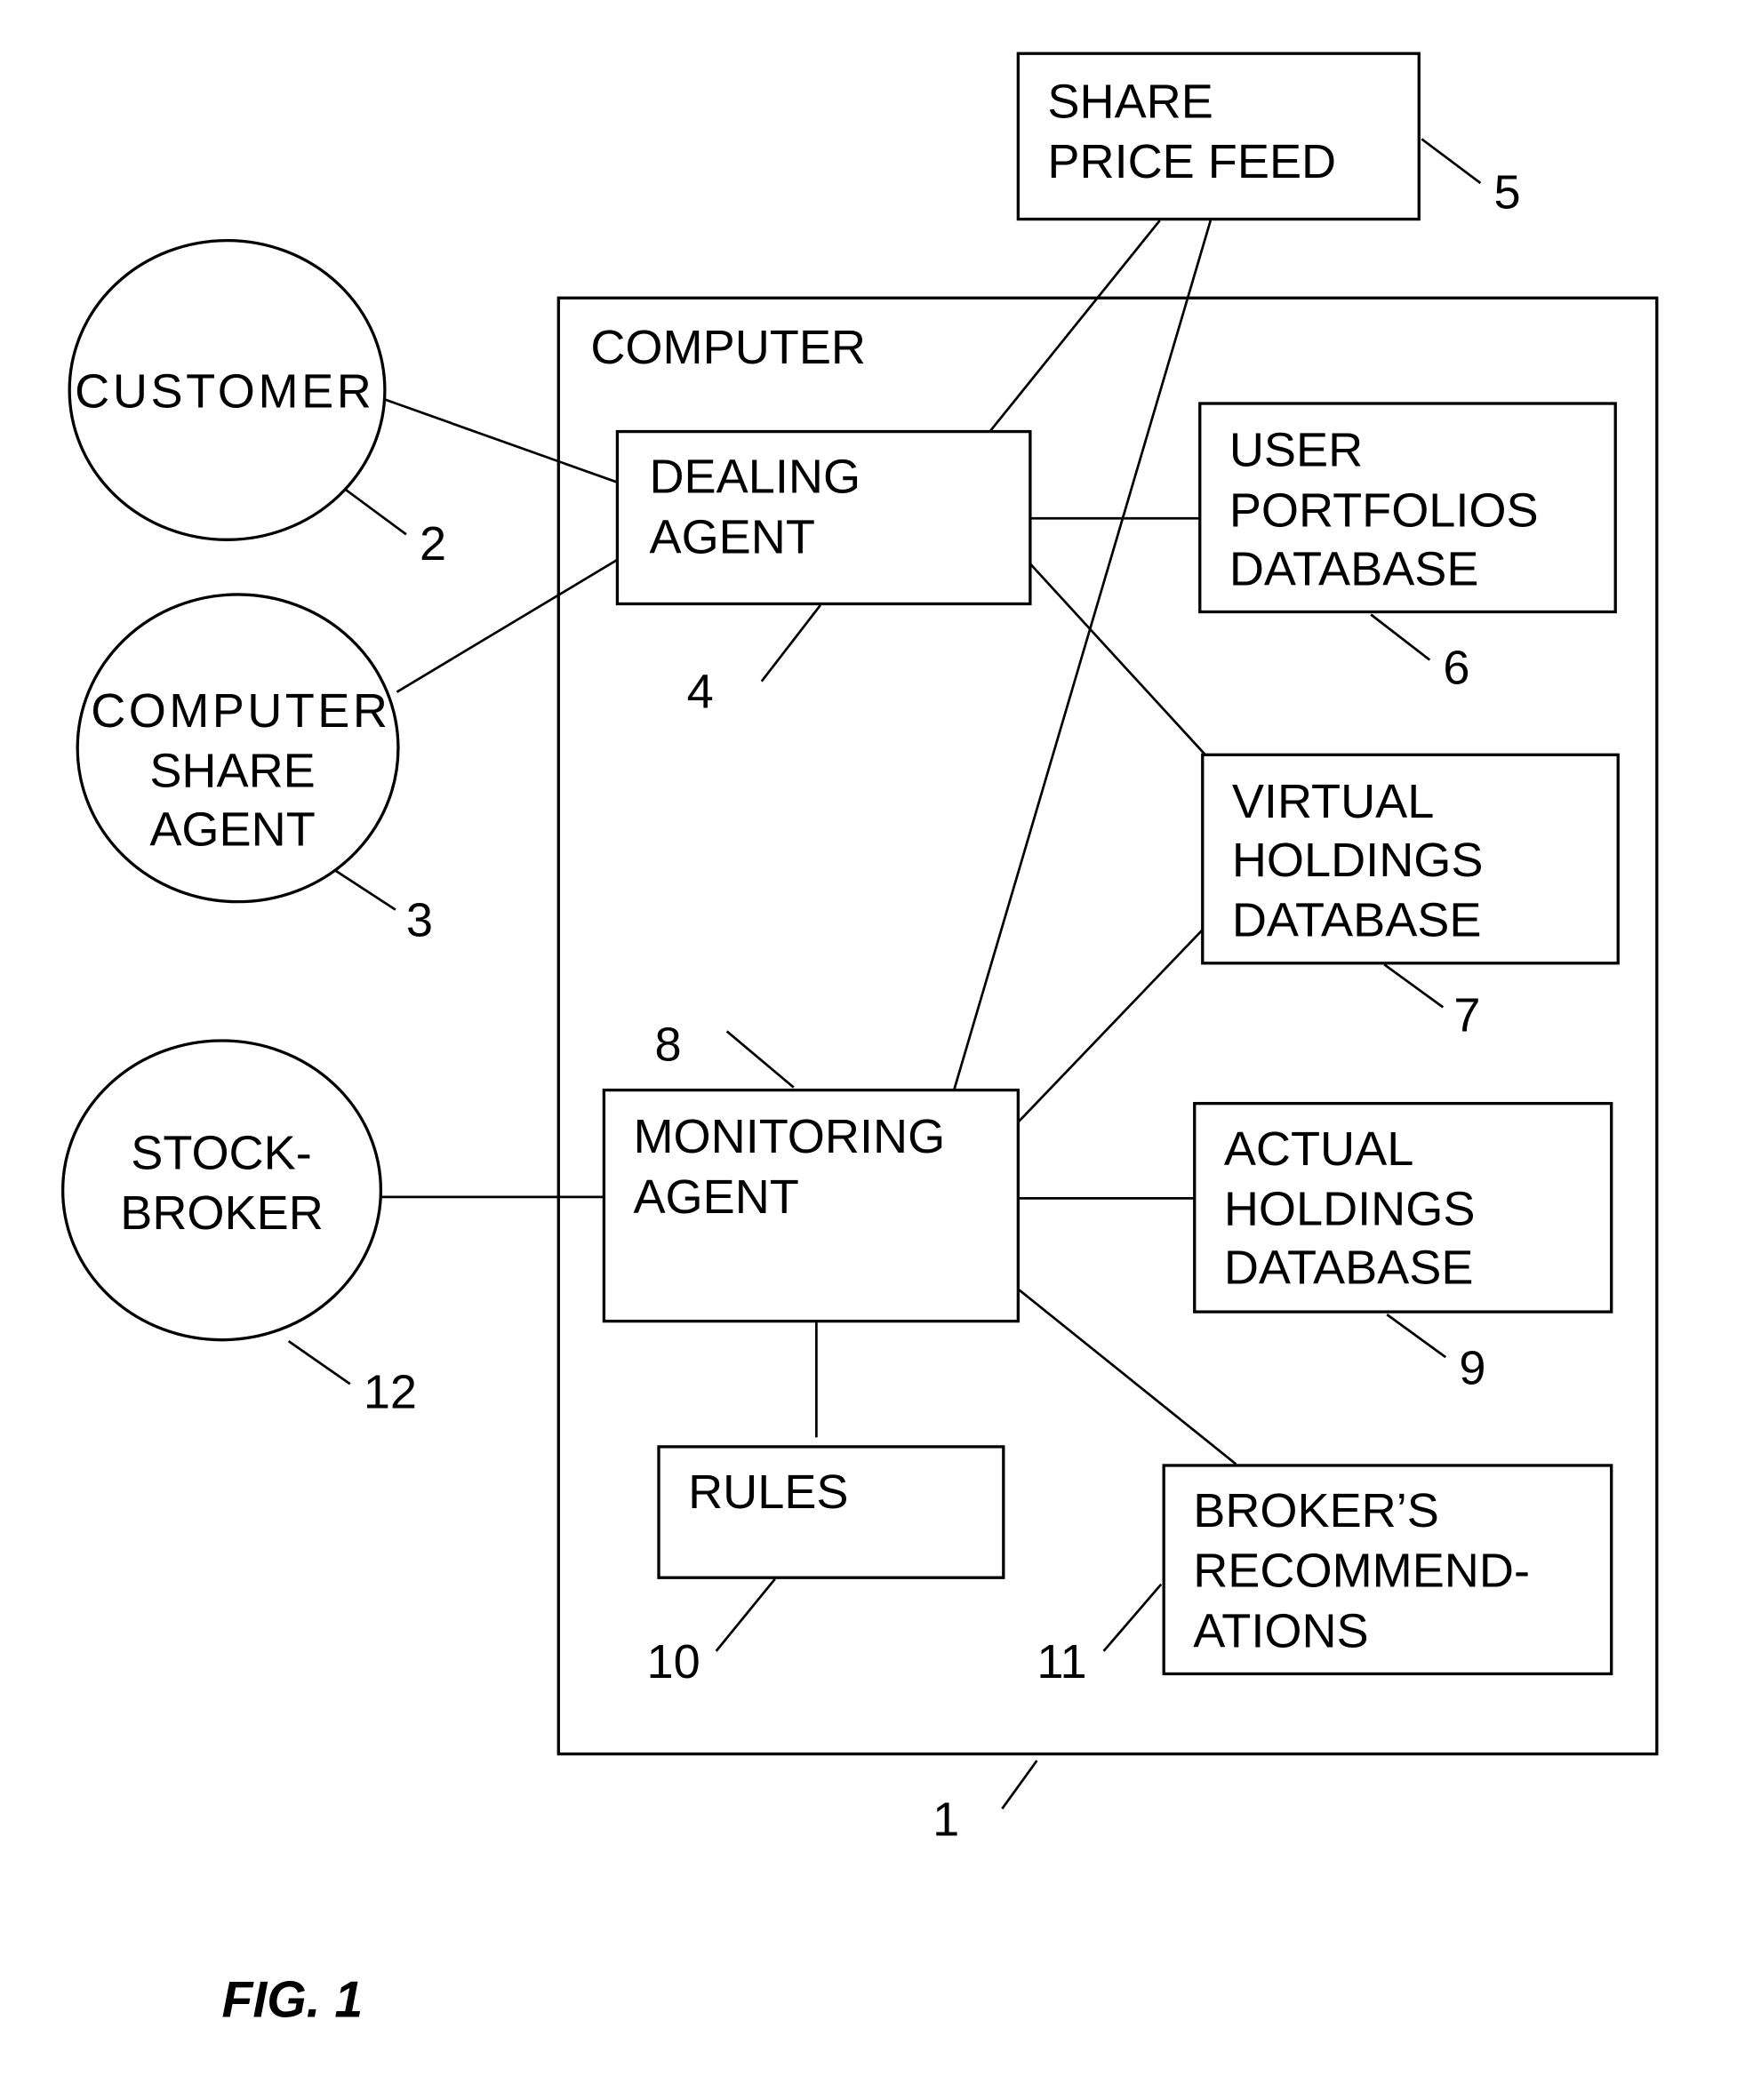 The image size is (1737, 2100). What do you see at coordinates (1466, 1015) in the screenshot?
I see `ref-7: 7` at bounding box center [1466, 1015].